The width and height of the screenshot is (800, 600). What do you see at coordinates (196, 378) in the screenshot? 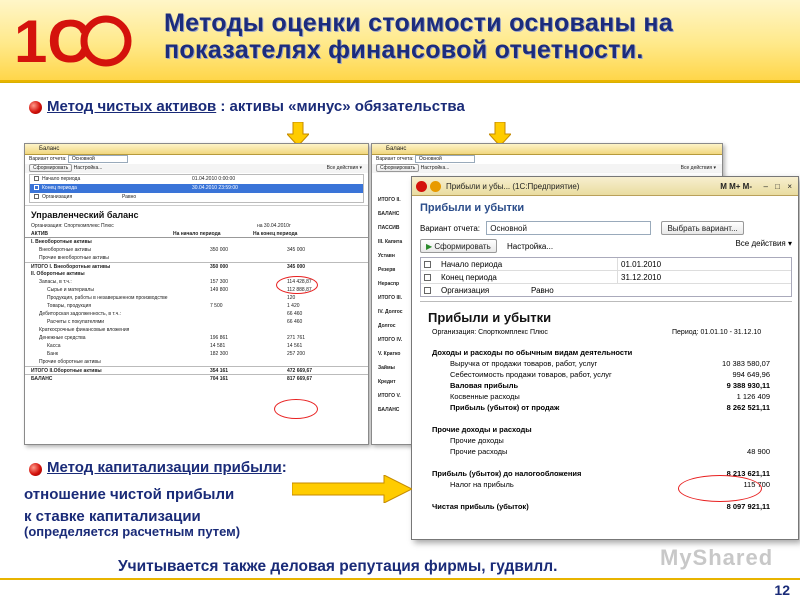
I see `report-row: БАЛАНС 704 161 817 669,67` at bounding box center [196, 378].